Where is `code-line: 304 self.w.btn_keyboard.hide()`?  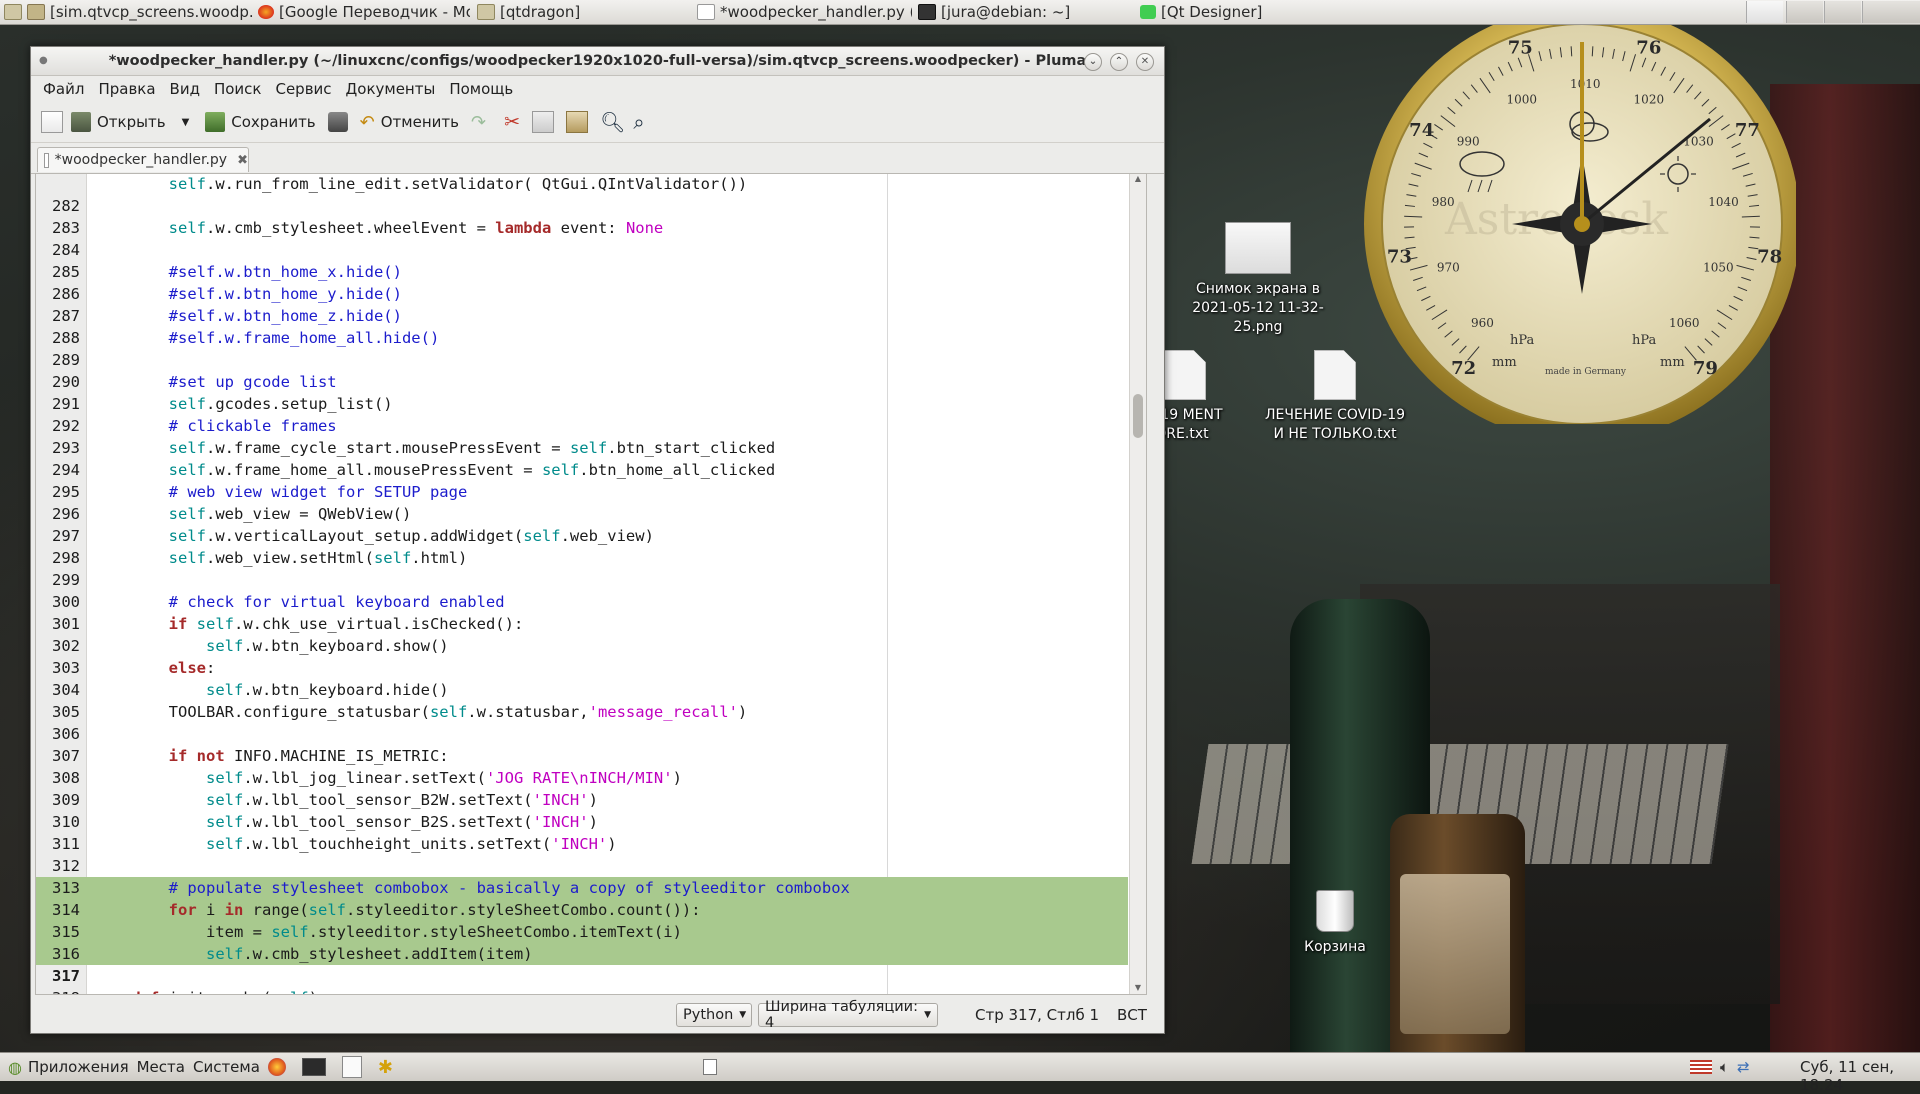
code-line: 304 self.w.btn_keyboard.hide() is located at coordinates (591, 690).